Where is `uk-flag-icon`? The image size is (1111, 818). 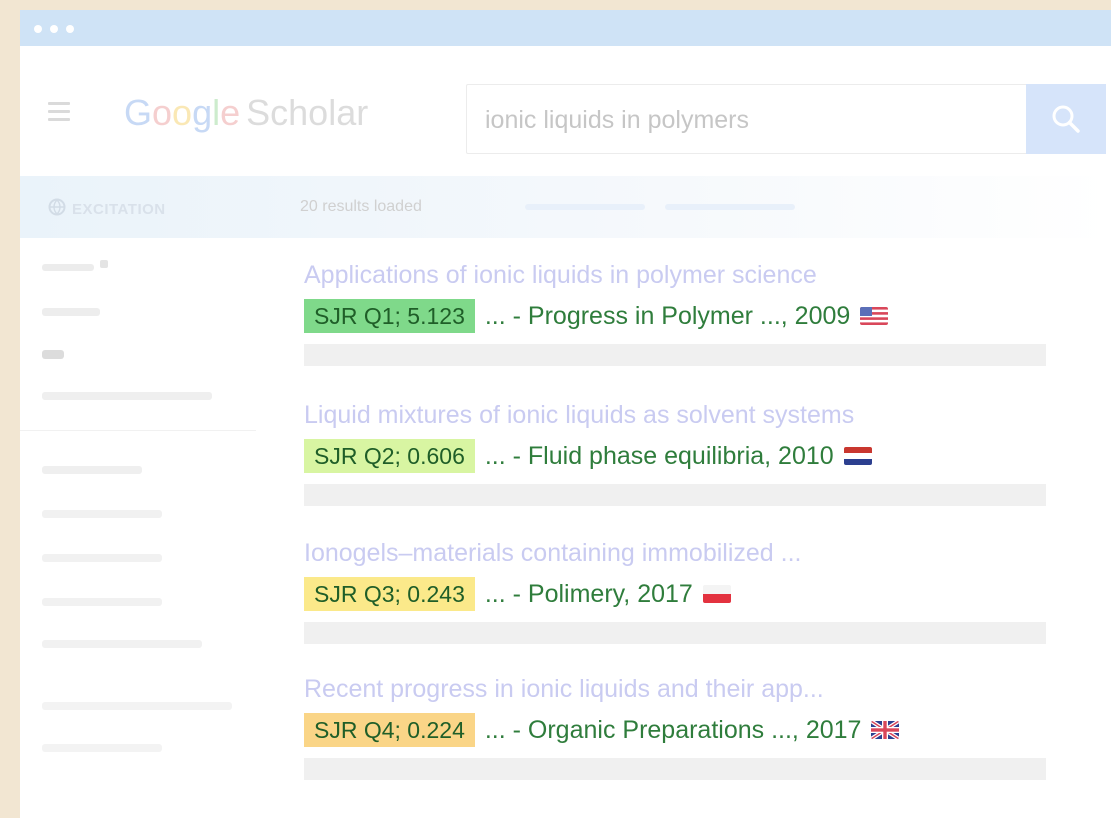
uk-flag-icon is located at coordinates (885, 730).